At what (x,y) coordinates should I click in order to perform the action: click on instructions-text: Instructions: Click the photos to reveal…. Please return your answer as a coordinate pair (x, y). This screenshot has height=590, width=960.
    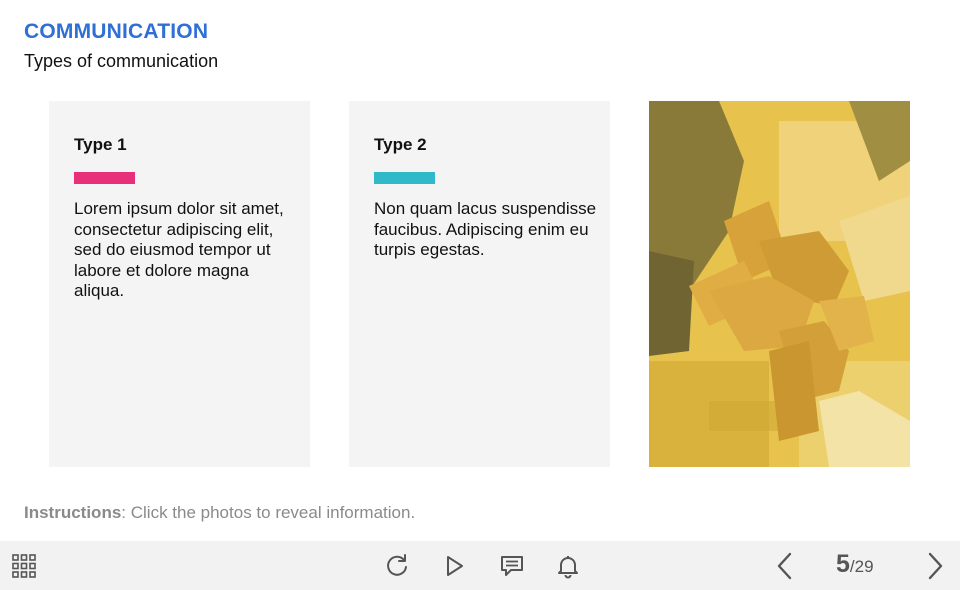
    Looking at the image, I should click on (219, 513).